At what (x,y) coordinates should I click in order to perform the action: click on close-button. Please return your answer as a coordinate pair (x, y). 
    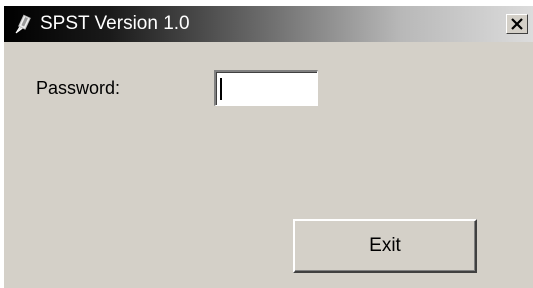
    Looking at the image, I should click on (517, 24).